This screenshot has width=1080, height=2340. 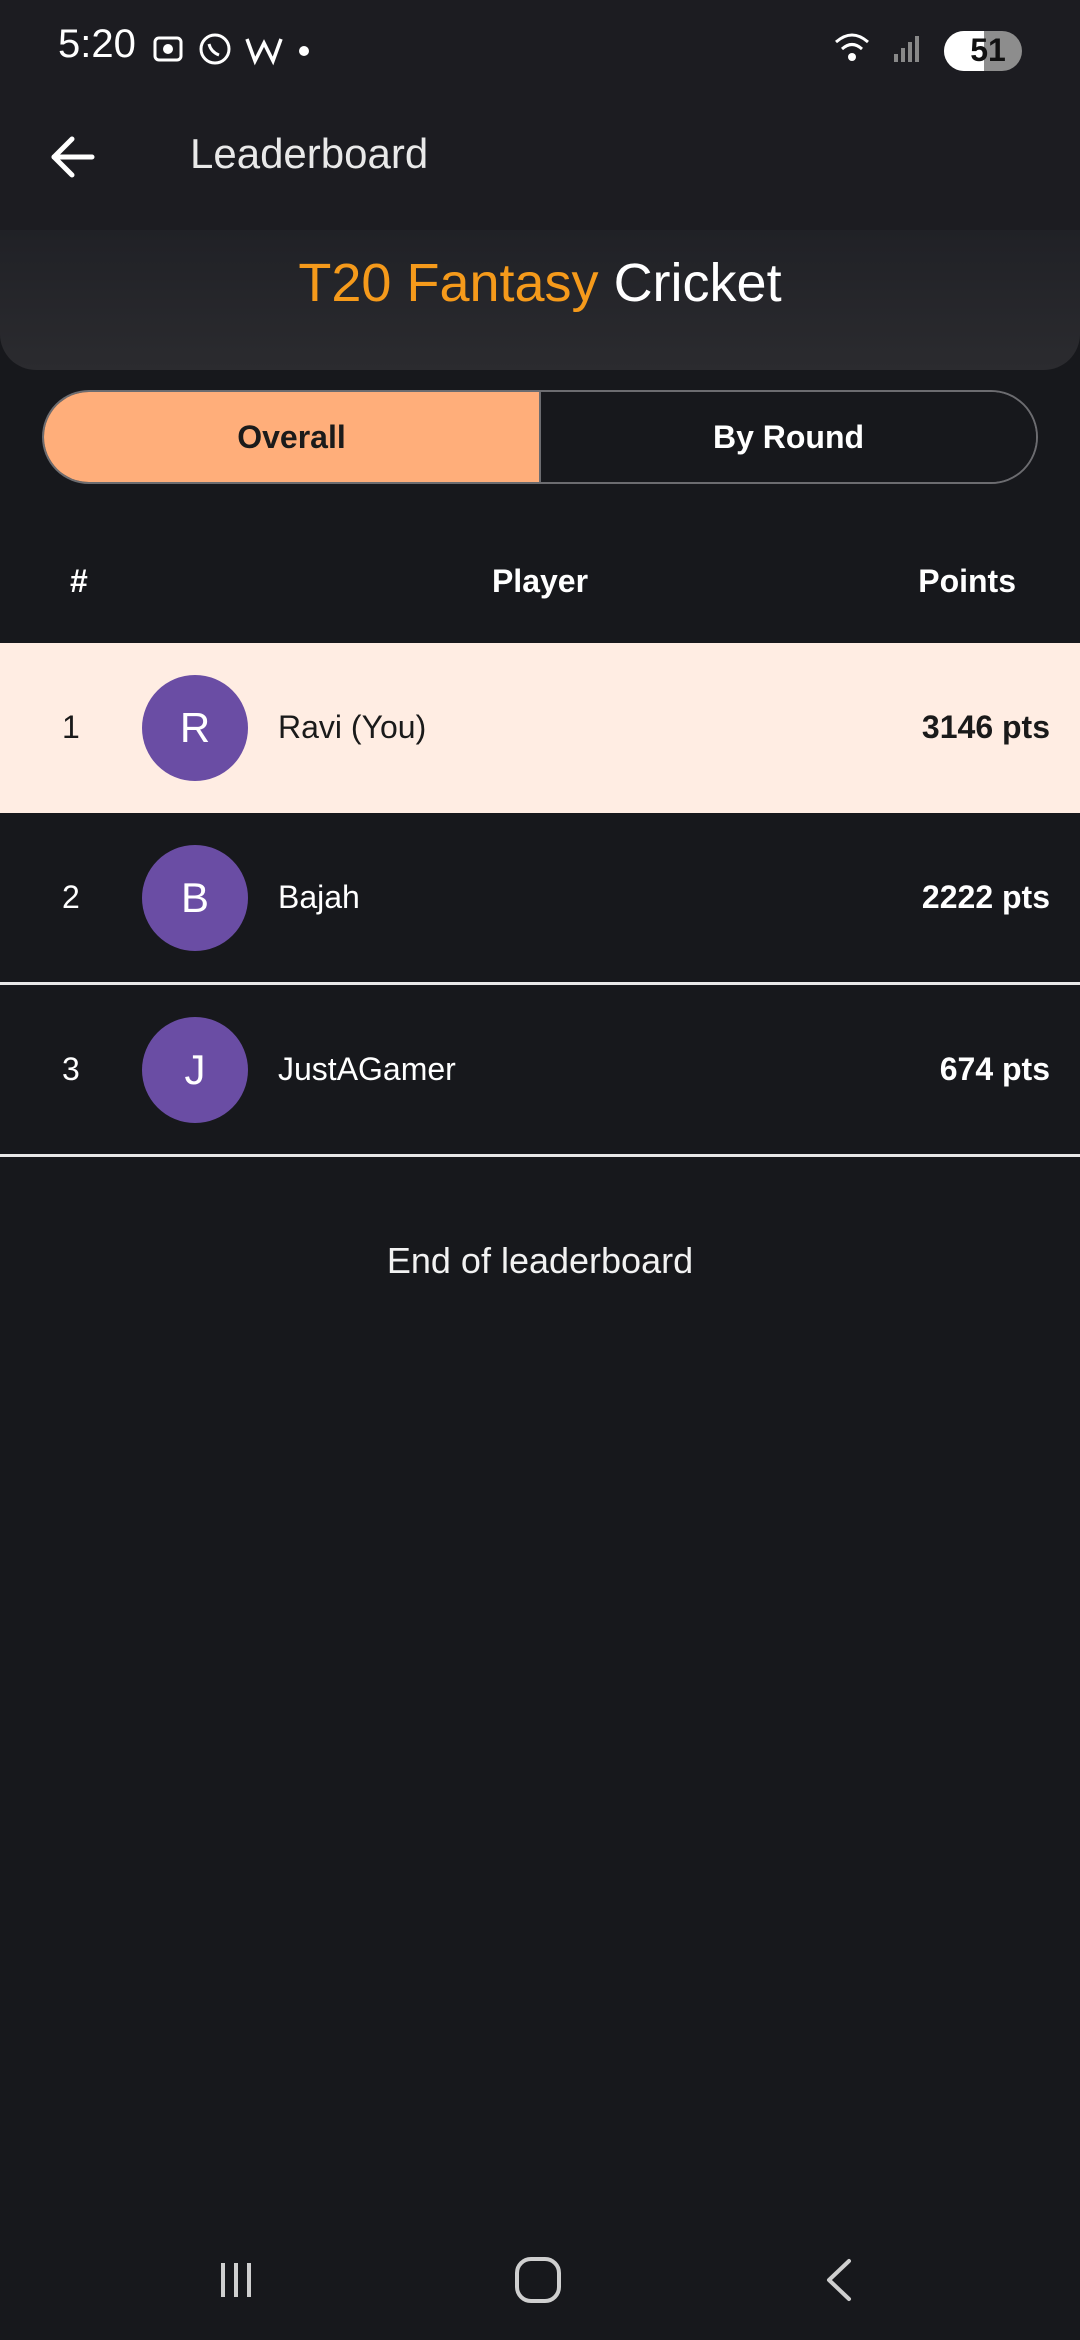 What do you see at coordinates (71, 727) in the screenshot?
I see `row-rank: 1` at bounding box center [71, 727].